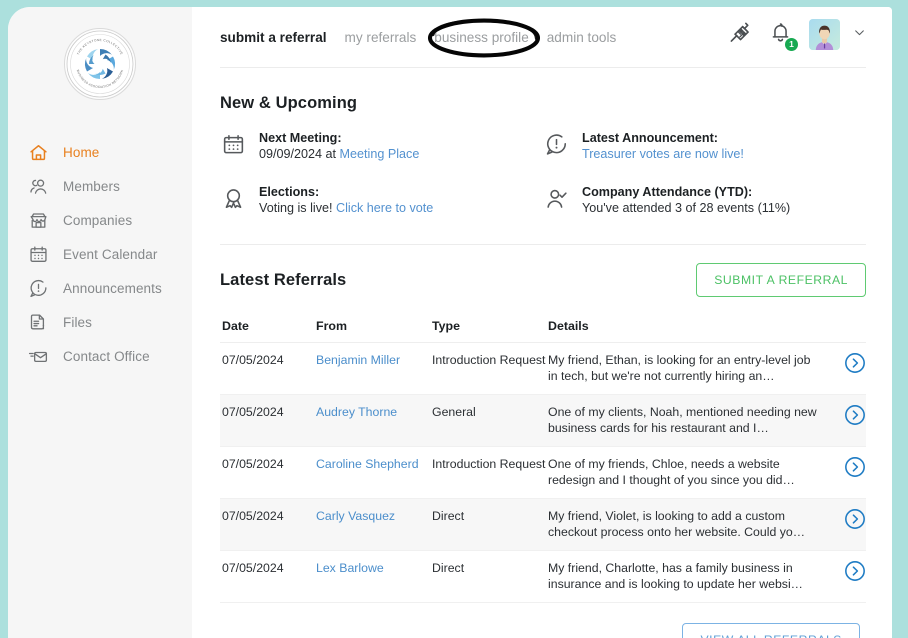 Image resolution: width=908 pixels, height=638 pixels. Describe the element at coordinates (38, 288) in the screenshot. I see `announcements-icon` at that location.